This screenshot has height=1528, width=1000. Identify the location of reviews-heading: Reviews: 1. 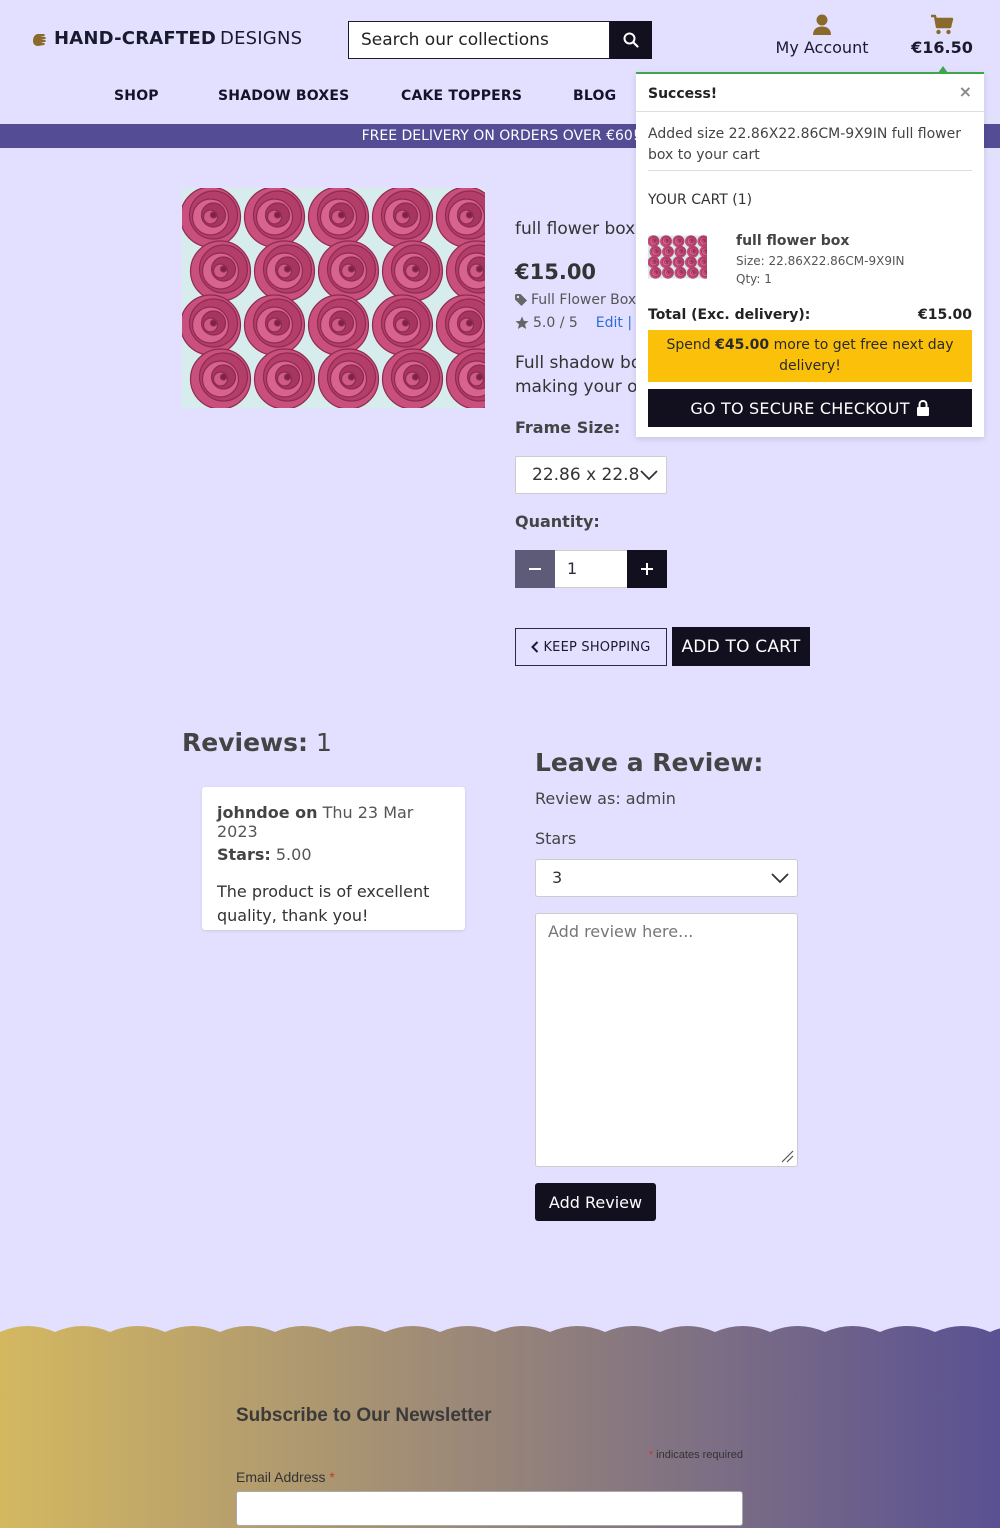
(257, 742).